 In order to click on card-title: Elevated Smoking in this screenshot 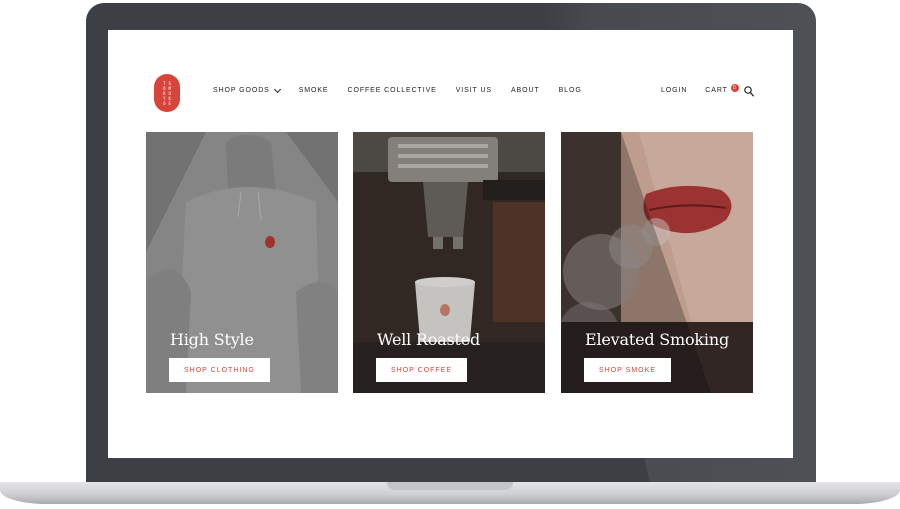, I will do `click(657, 339)`.